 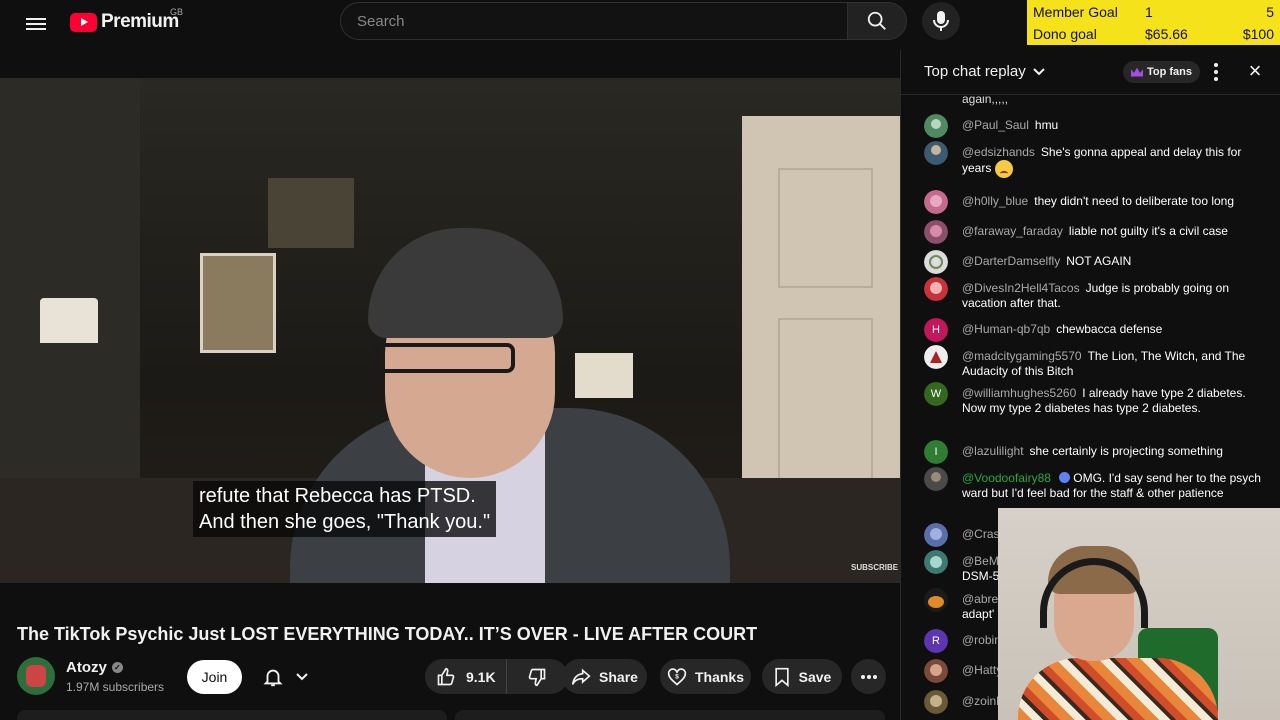 What do you see at coordinates (1137, 72) in the screenshot?
I see `crown-icon` at bounding box center [1137, 72].